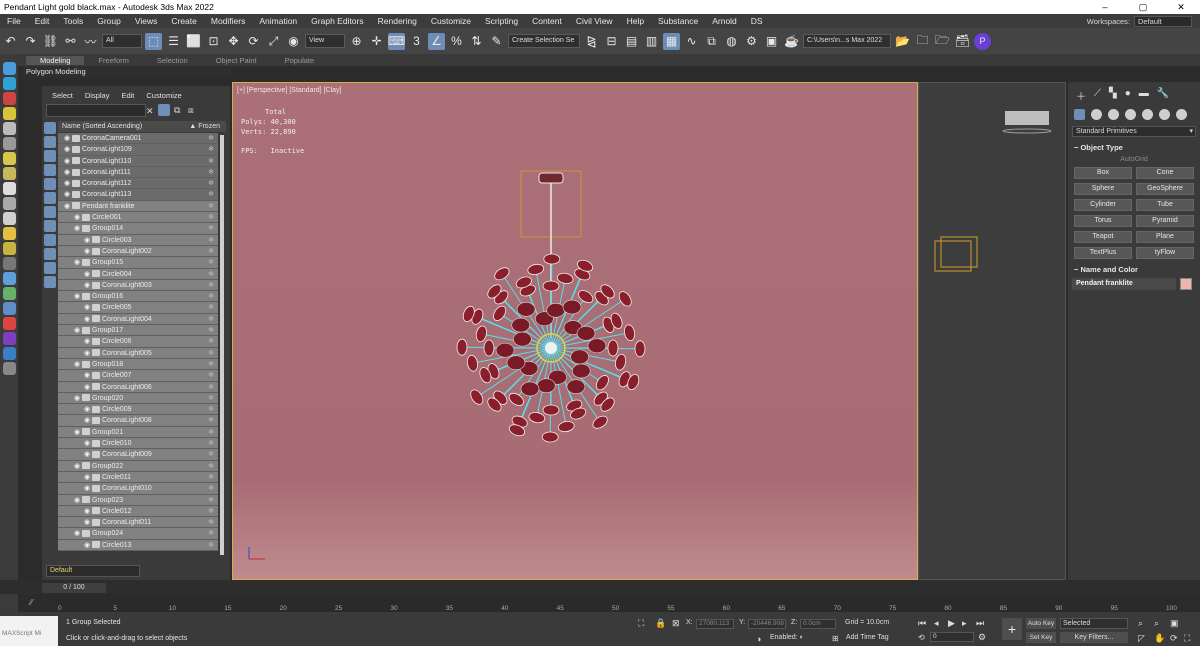  What do you see at coordinates (942, 41) in the screenshot?
I see `save-folder-icon: 🗁` at bounding box center [942, 41].